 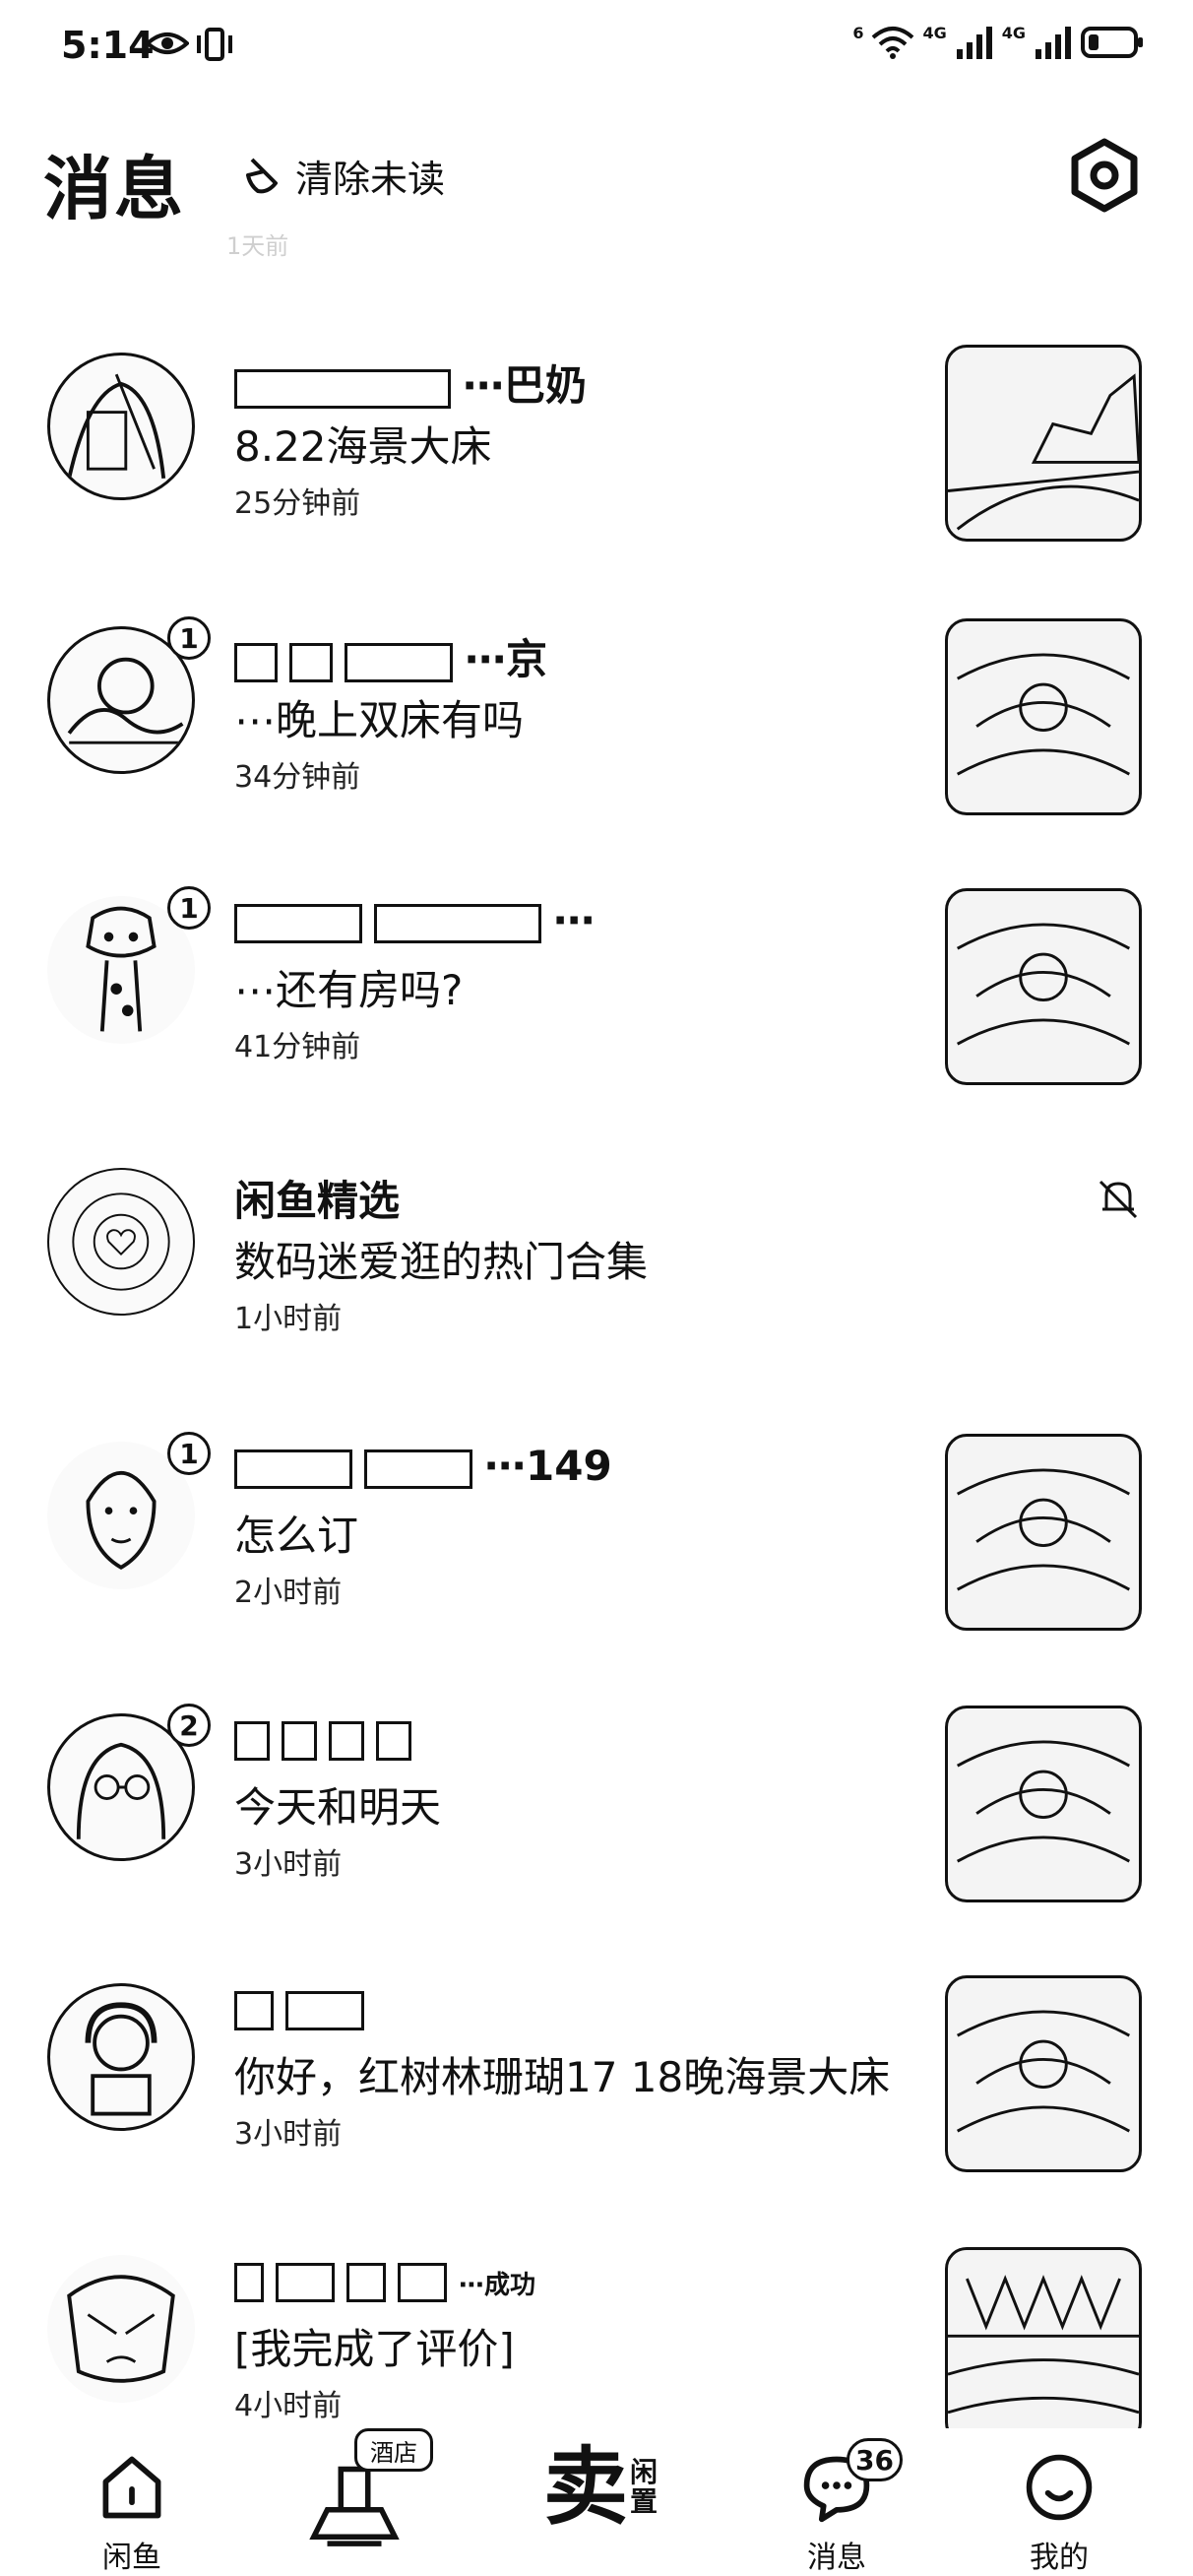 I want to click on conversation-time: 25分钟前, so click(x=297, y=503).